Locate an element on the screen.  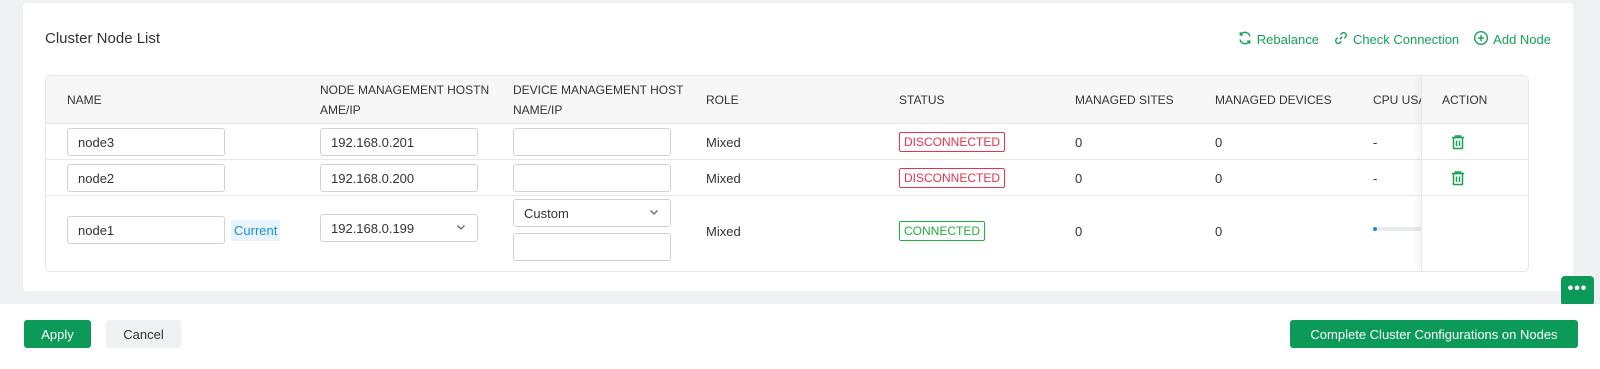
node-management-ip-select: 192.168.0.199 is located at coordinates (399, 228).